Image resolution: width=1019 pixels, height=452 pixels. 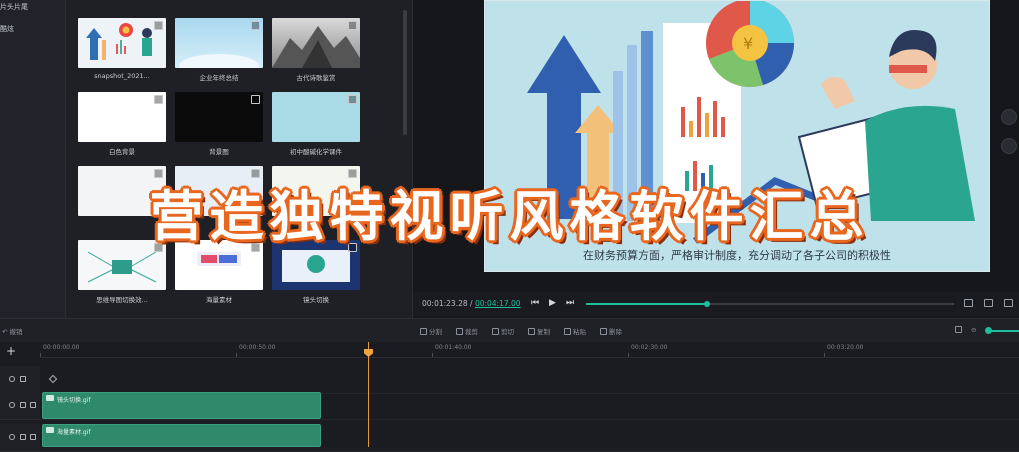 What do you see at coordinates (368, 394) in the screenshot?
I see `playhead-line` at bounding box center [368, 394].